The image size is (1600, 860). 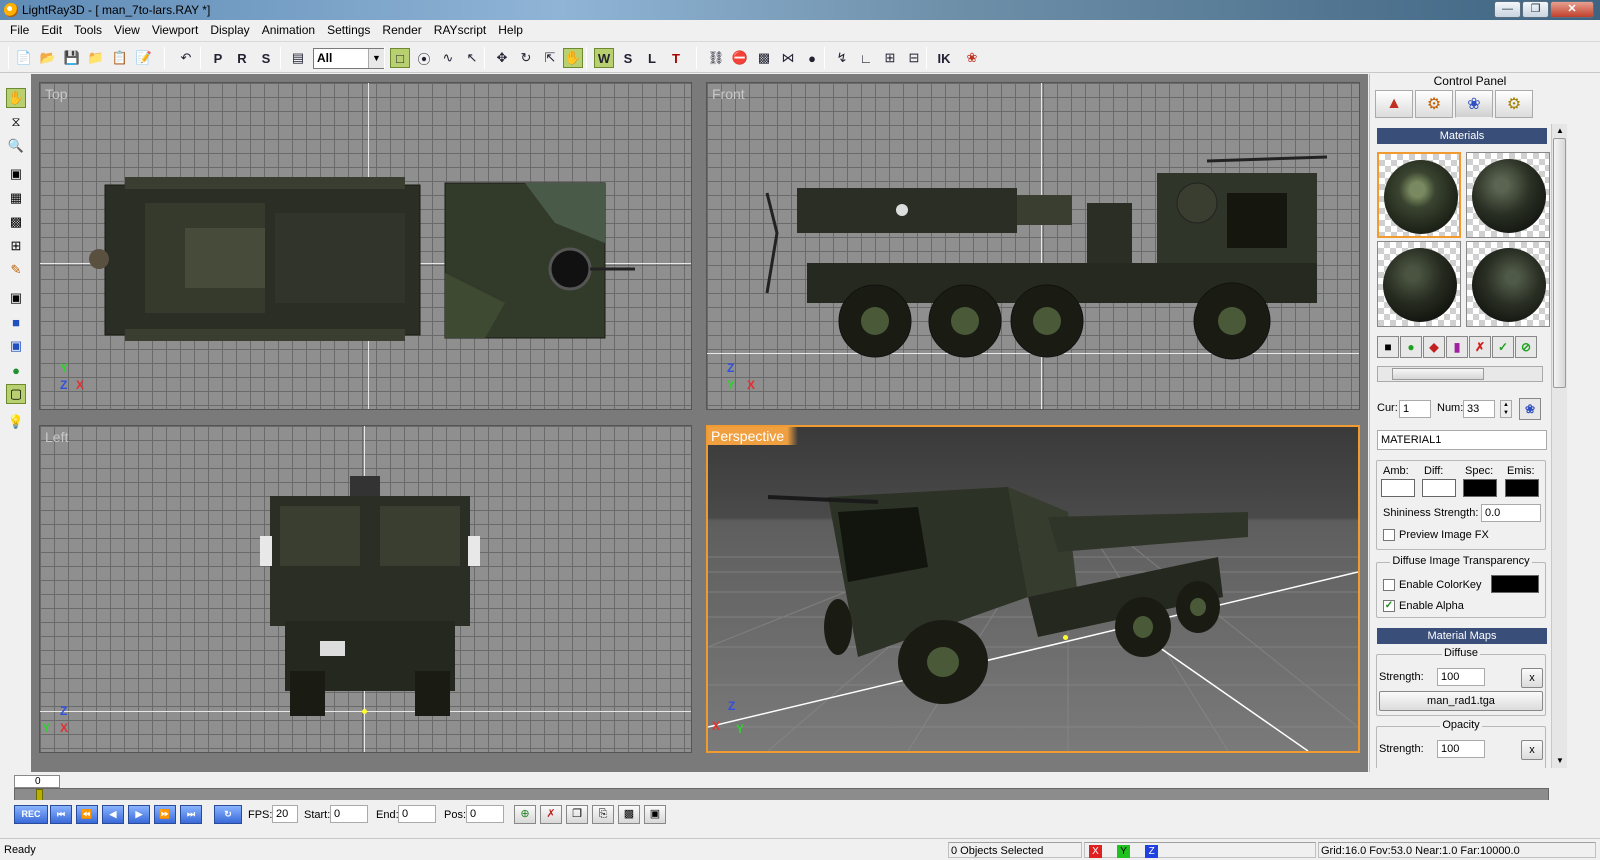 I want to click on loop-icon: ↻, so click(x=228, y=814).